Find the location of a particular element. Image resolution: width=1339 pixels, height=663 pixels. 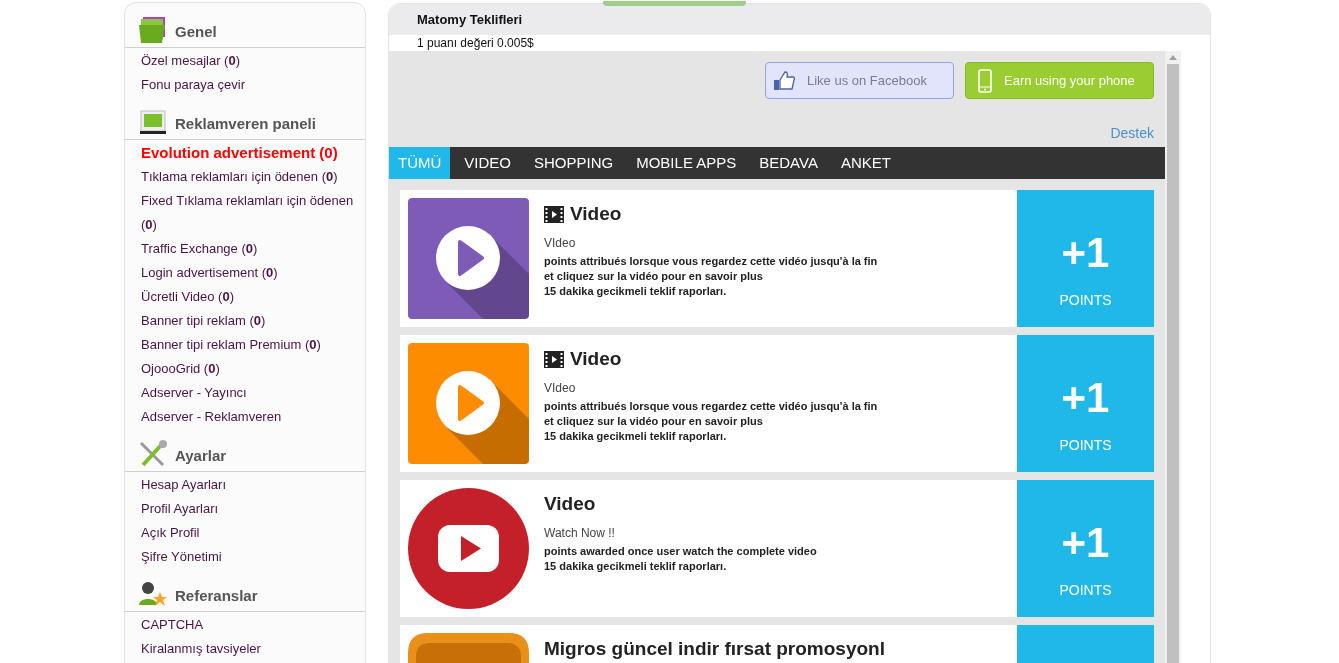

sidebar-link: Özel mesajlar (0) is located at coordinates (252, 61).